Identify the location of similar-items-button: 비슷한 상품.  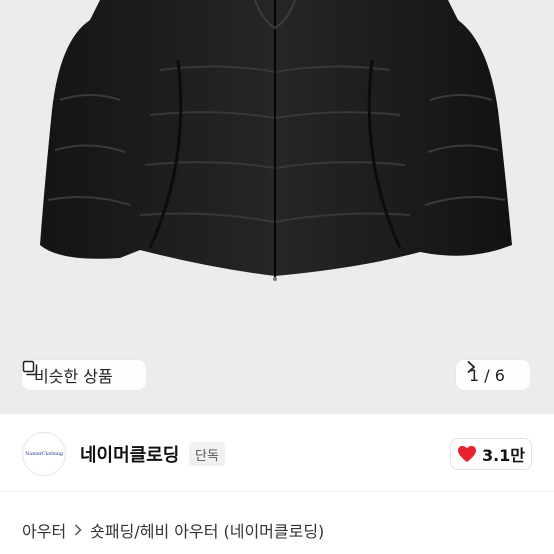
(84, 375).